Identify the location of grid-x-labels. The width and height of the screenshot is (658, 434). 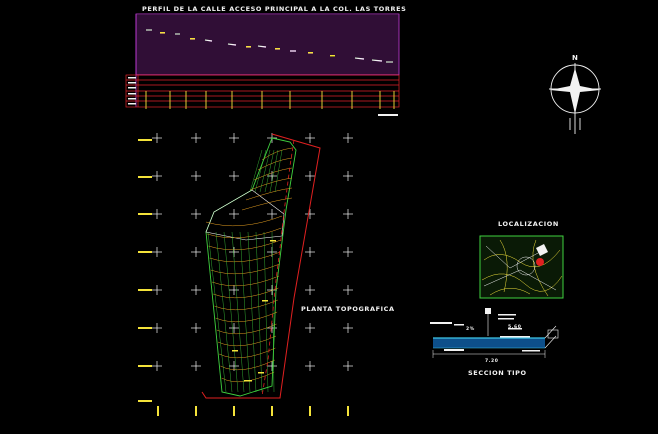
(253, 411).